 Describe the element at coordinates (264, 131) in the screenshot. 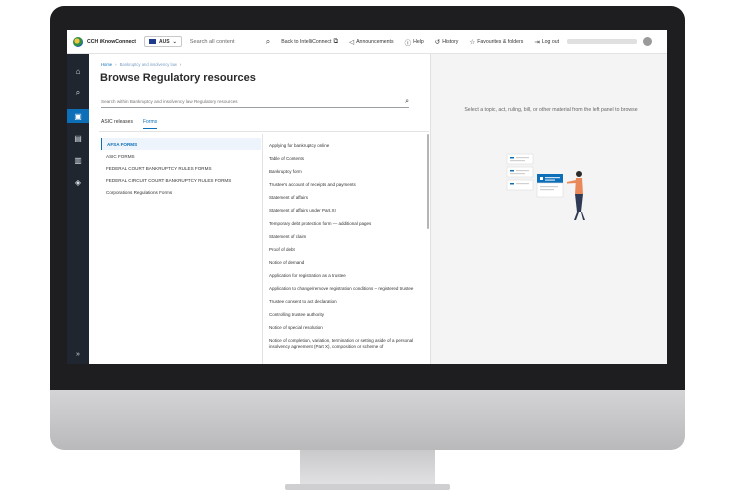

I see `tabs-divider` at that location.